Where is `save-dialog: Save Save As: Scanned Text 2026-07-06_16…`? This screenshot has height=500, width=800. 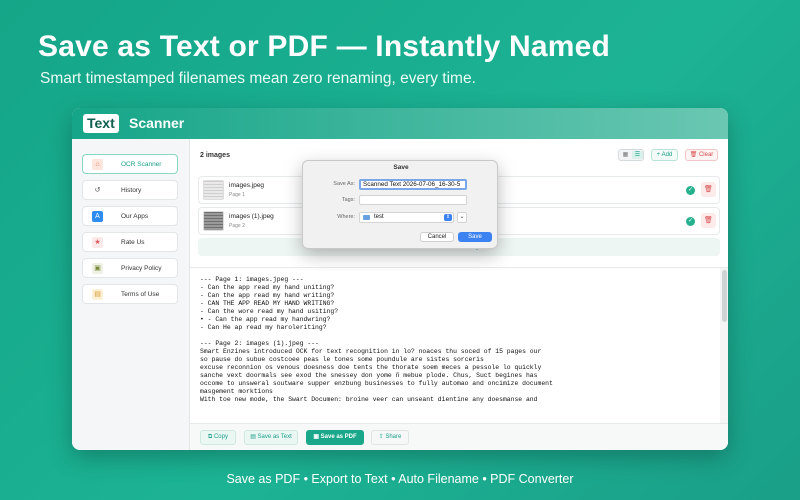
save-dialog: Save Save As: Scanned Text 2026-07-06_16… is located at coordinates (400, 204).